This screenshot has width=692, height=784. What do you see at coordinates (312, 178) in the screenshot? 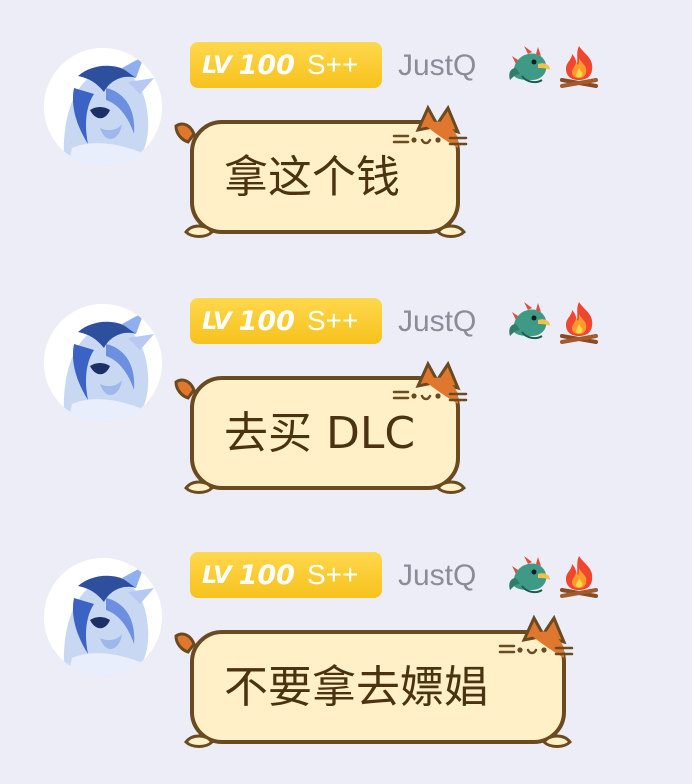
I see `message-text: 拿这个钱` at bounding box center [312, 178].